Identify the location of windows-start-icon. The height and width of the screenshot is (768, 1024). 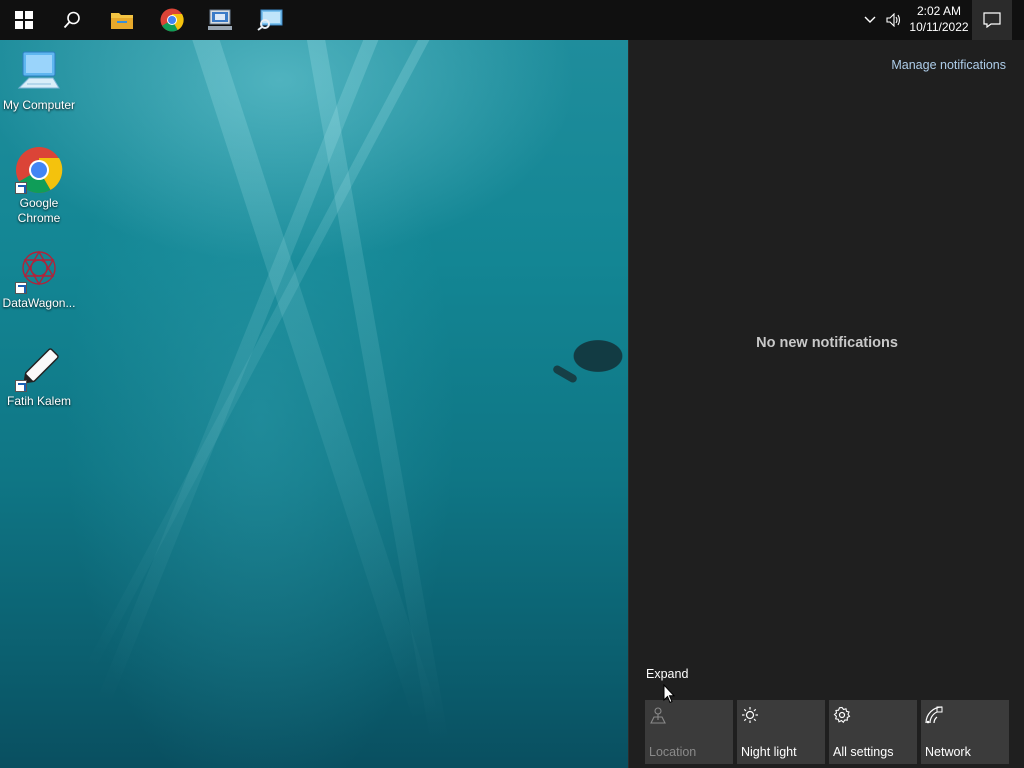
(24, 20).